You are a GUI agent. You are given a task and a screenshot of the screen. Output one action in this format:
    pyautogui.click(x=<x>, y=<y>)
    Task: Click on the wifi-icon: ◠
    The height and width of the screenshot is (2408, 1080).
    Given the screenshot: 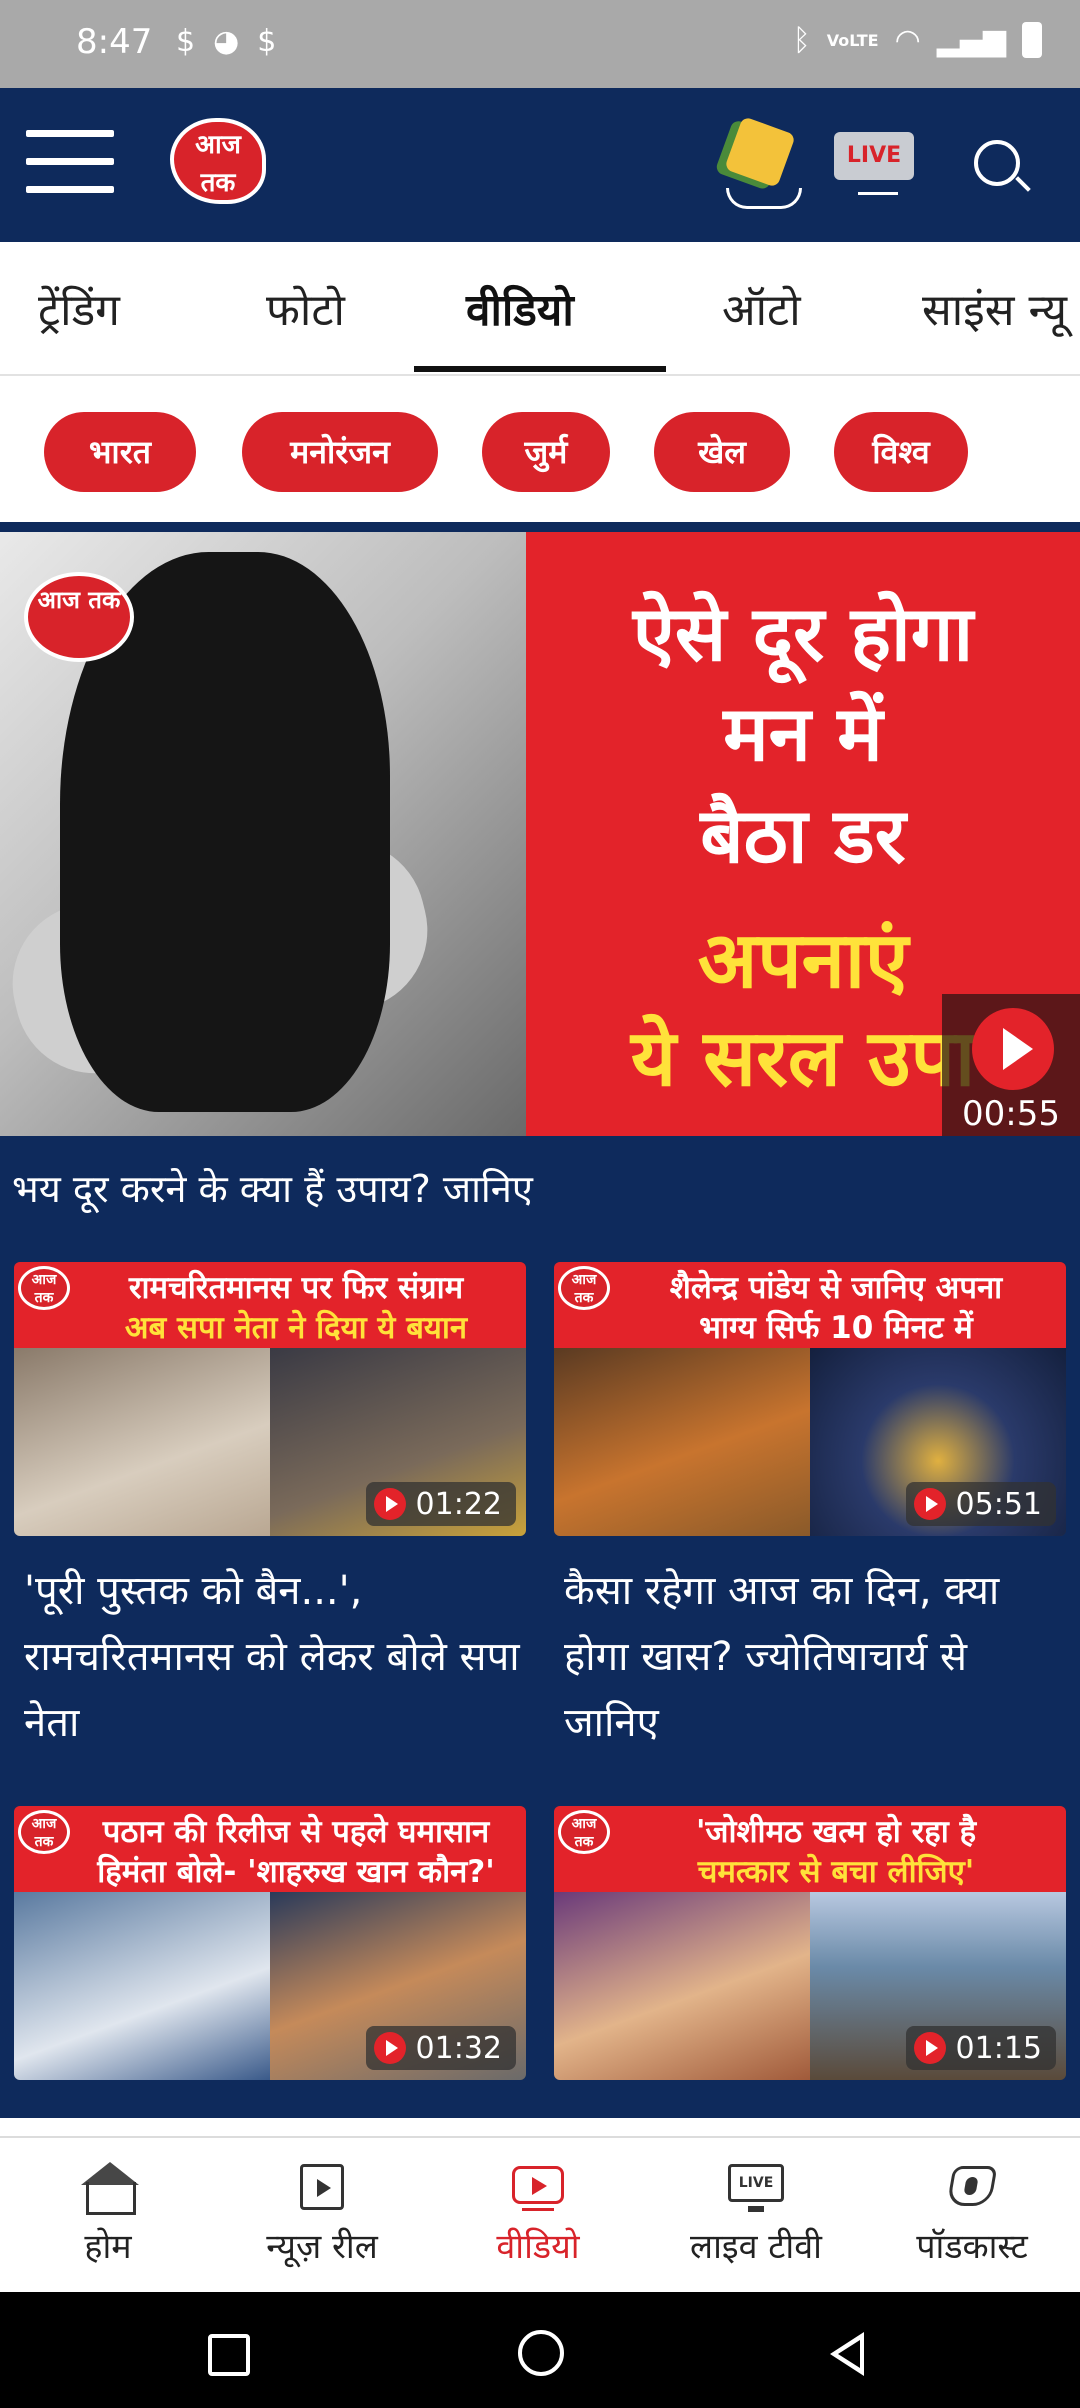 What is the action you would take?
    pyautogui.click(x=907, y=40)
    